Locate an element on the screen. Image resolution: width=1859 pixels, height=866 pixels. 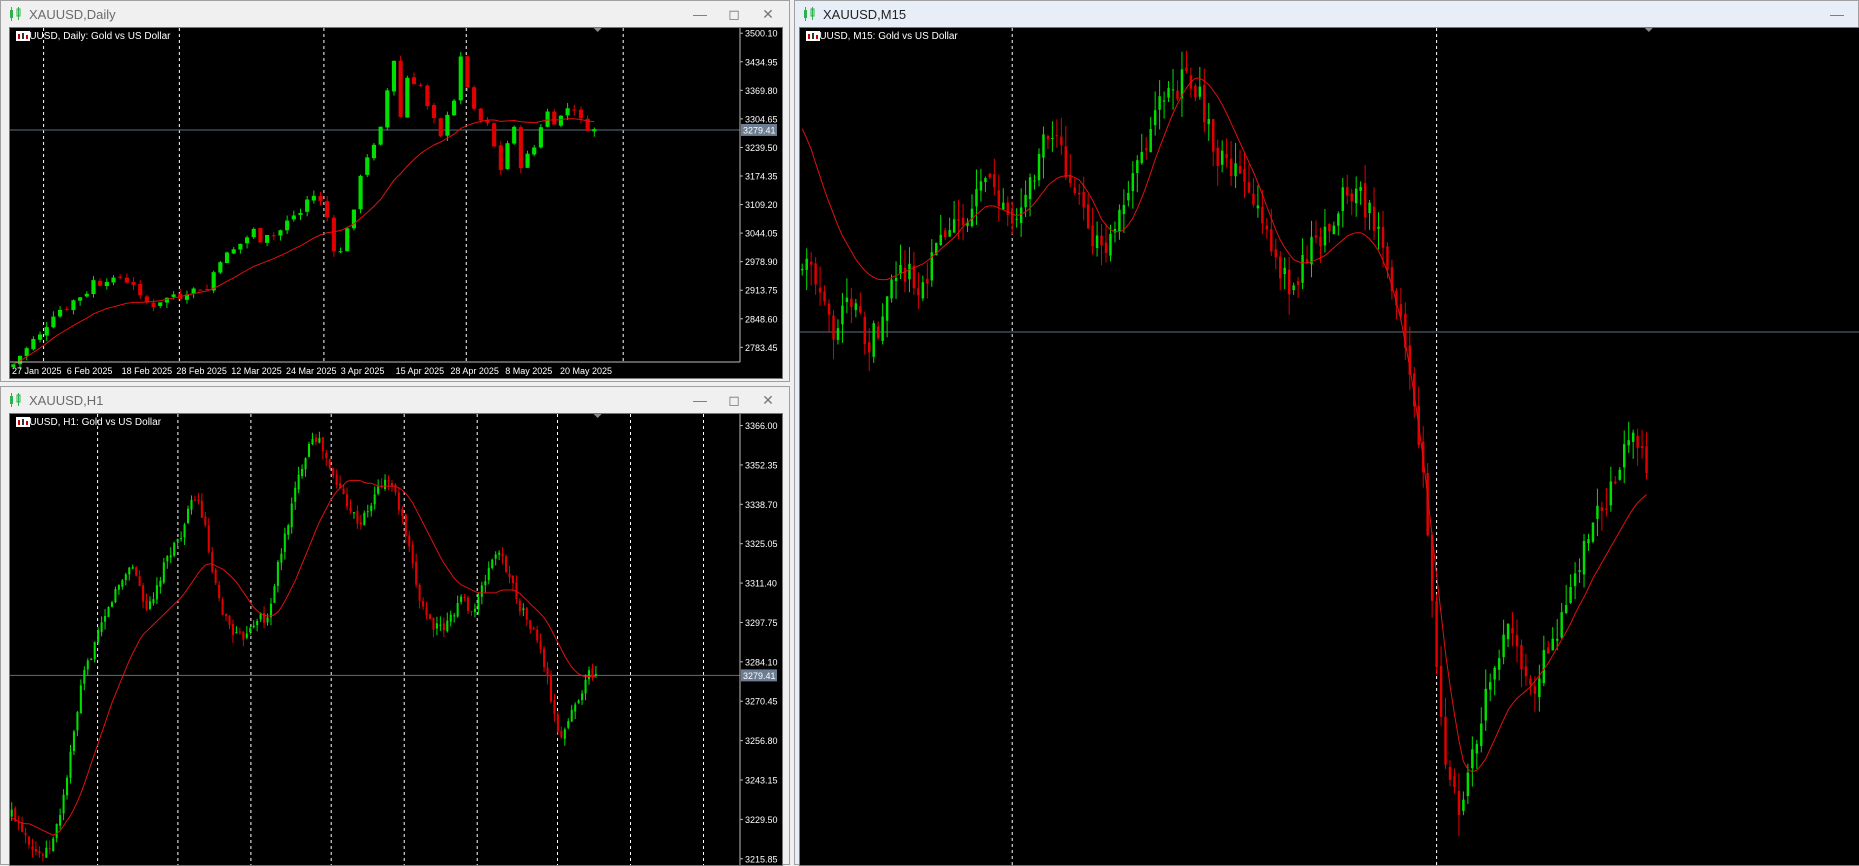
window-title: XAUUSD,Daily is located at coordinates (72, 14).